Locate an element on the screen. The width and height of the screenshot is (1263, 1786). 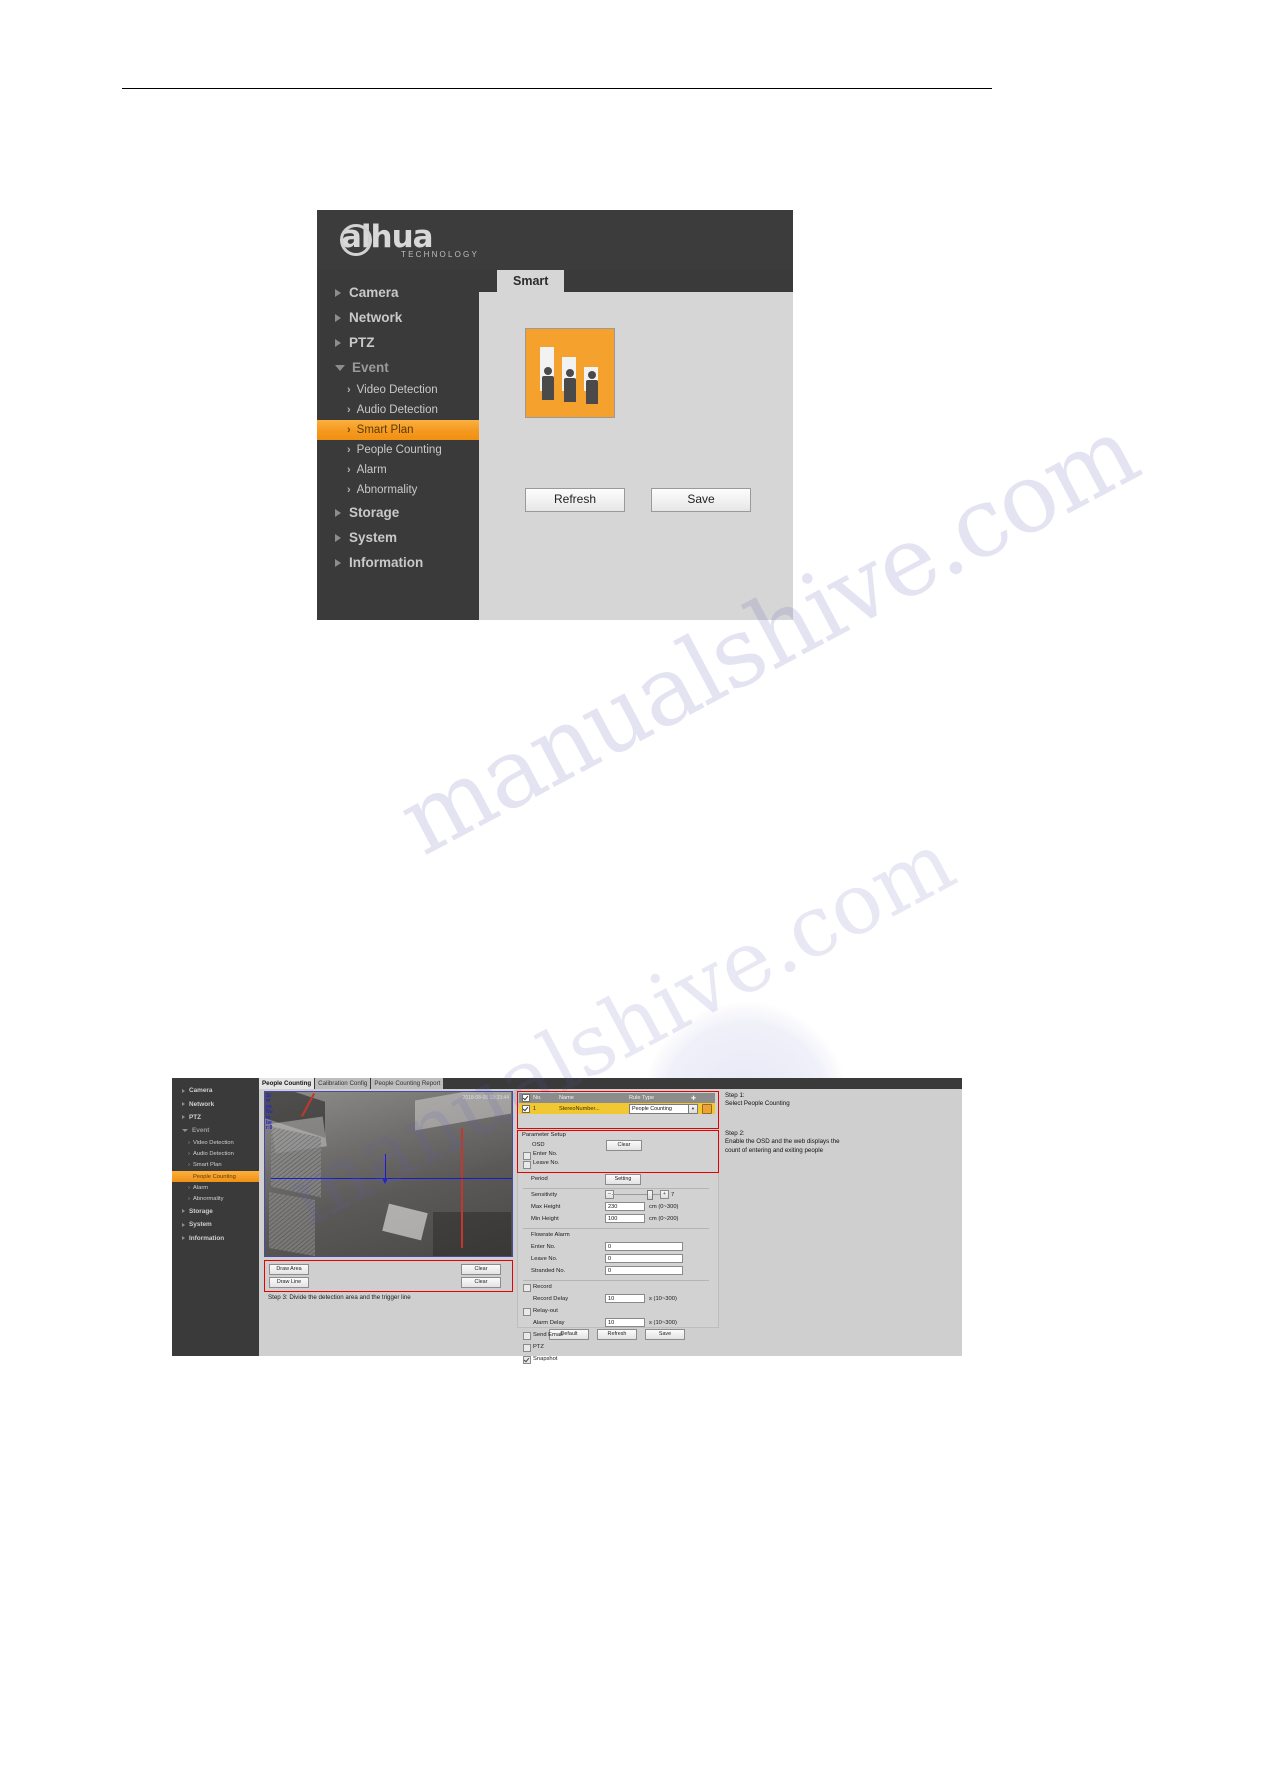
snapshot-checkbox is located at coordinates (527, 1360).